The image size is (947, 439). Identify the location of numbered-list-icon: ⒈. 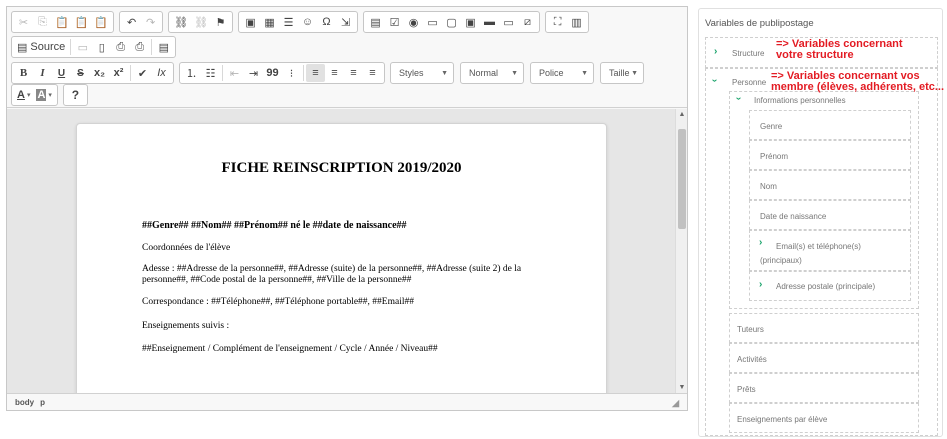
(191, 73).